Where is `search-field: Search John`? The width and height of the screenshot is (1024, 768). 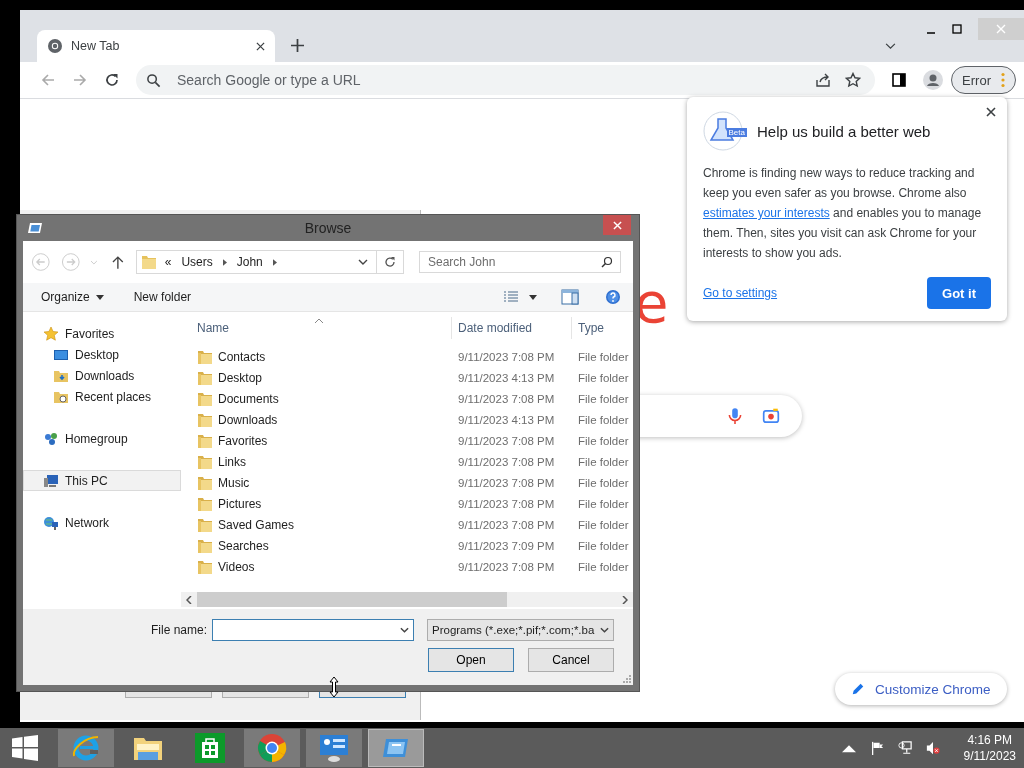 search-field: Search John is located at coordinates (520, 262).